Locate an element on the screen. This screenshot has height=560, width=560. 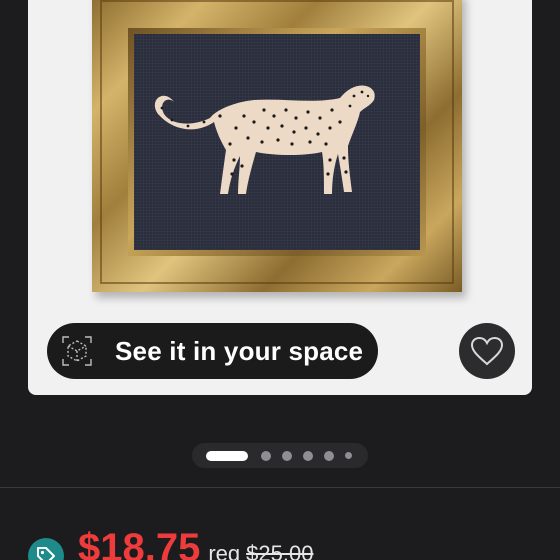
heart-icon is located at coordinates (487, 351).